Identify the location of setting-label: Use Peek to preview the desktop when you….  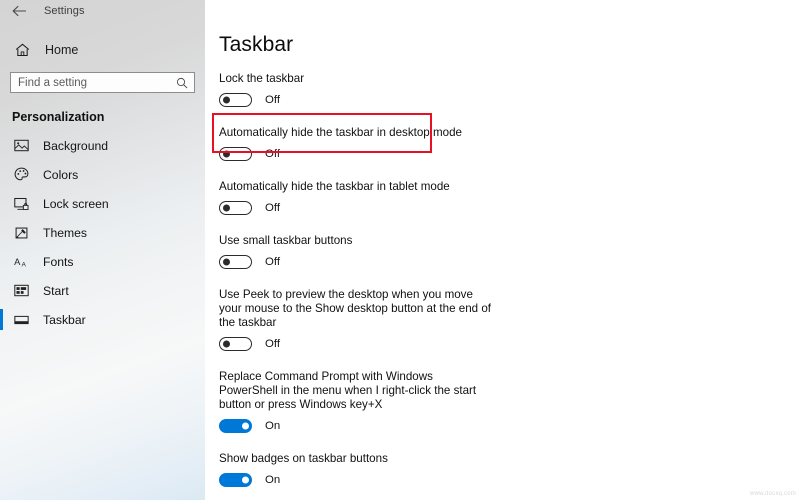
(355, 308).